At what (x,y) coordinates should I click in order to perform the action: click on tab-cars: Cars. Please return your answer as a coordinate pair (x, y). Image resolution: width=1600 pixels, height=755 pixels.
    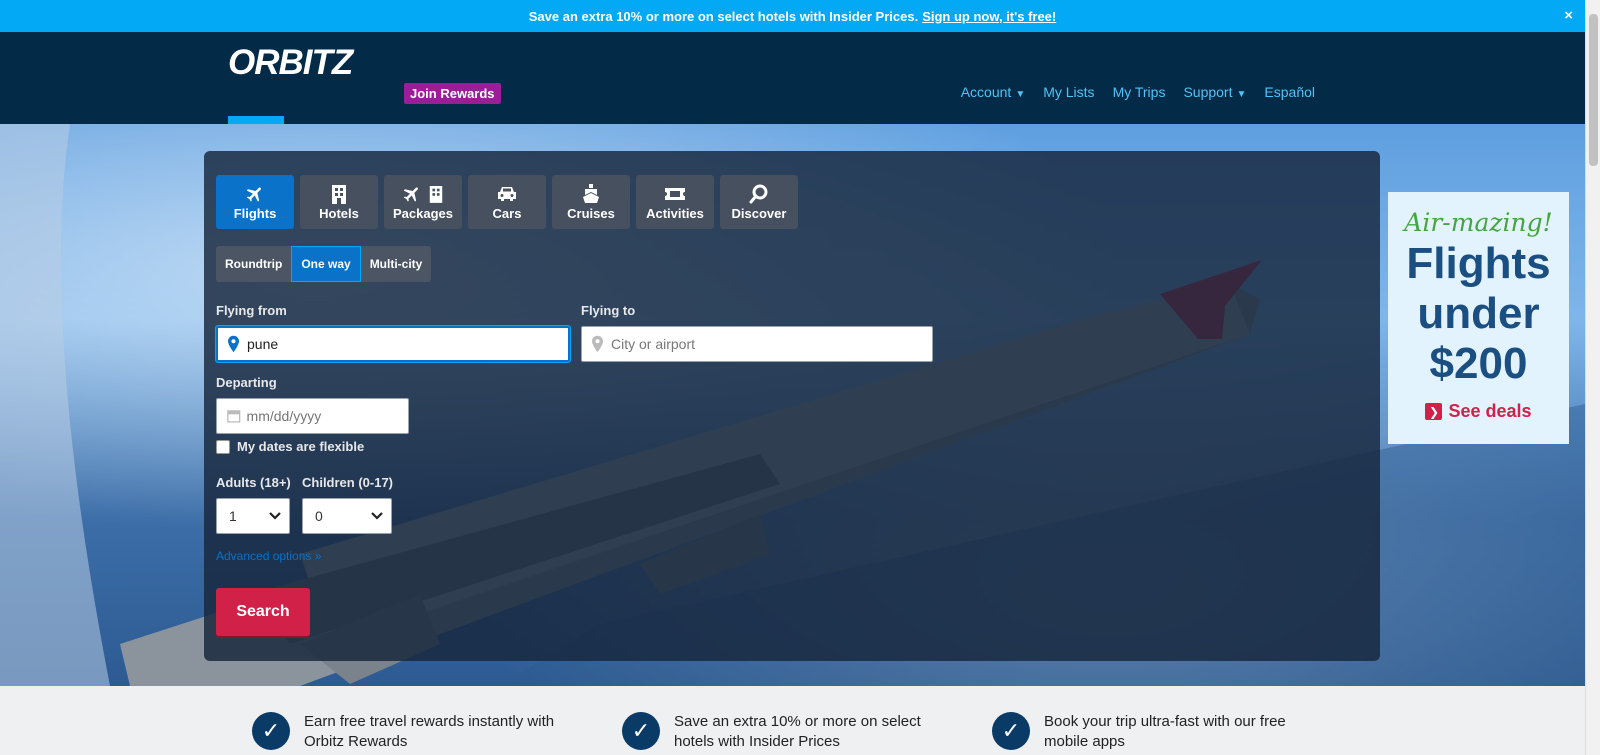
    Looking at the image, I should click on (507, 202).